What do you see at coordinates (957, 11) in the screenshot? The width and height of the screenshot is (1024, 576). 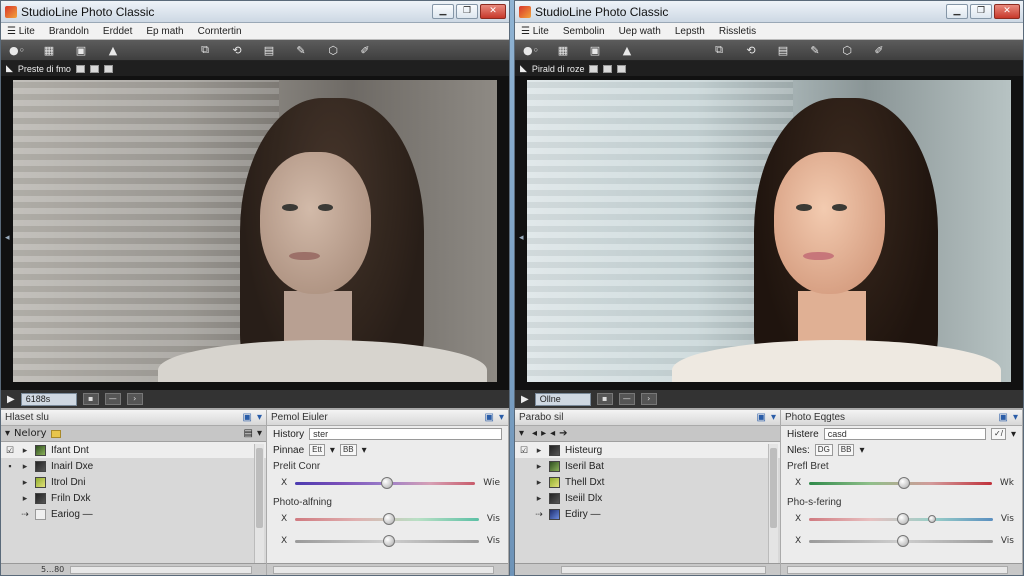 I see `minimize-button: ▁` at bounding box center [957, 11].